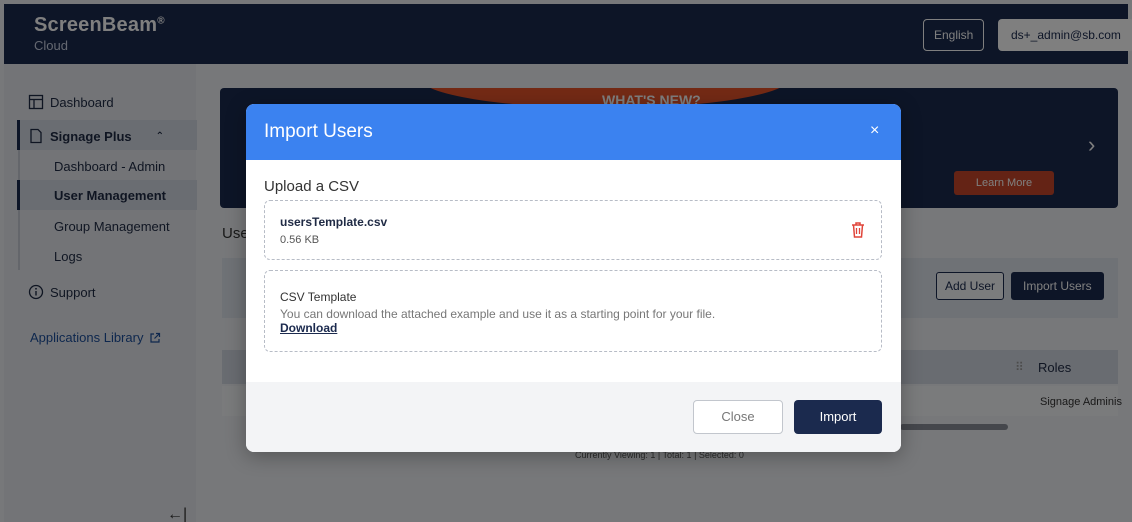 This screenshot has width=1132, height=522. What do you see at coordinates (858, 230) in the screenshot?
I see `trash-icon` at bounding box center [858, 230].